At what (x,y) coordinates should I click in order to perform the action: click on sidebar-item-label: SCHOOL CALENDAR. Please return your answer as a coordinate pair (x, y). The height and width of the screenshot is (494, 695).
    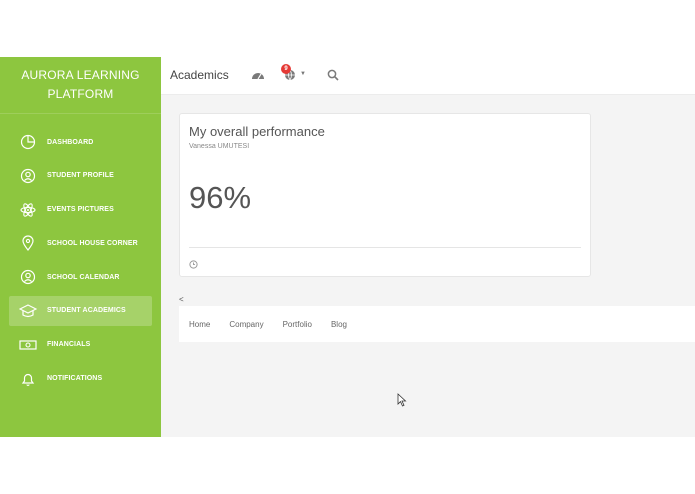
    Looking at the image, I should click on (83, 277).